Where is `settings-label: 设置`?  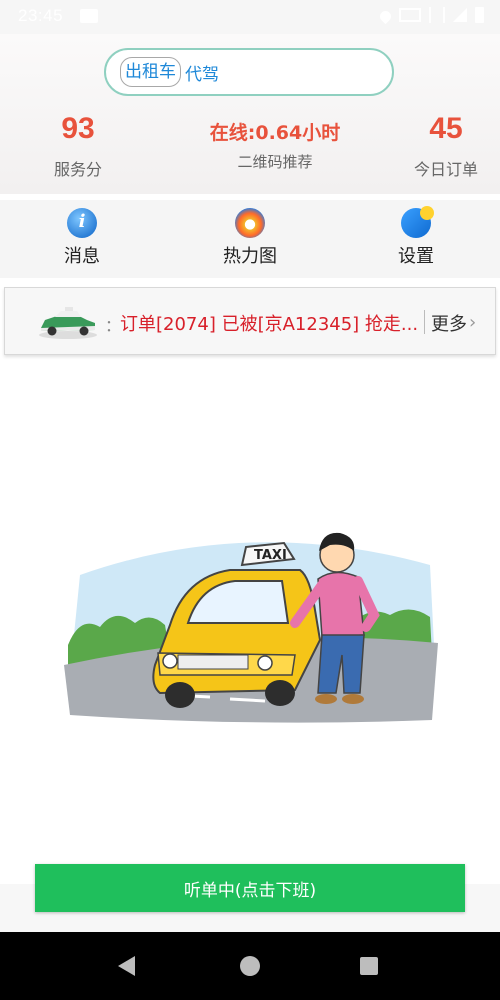 settings-label: 设置 is located at coordinates (416, 256).